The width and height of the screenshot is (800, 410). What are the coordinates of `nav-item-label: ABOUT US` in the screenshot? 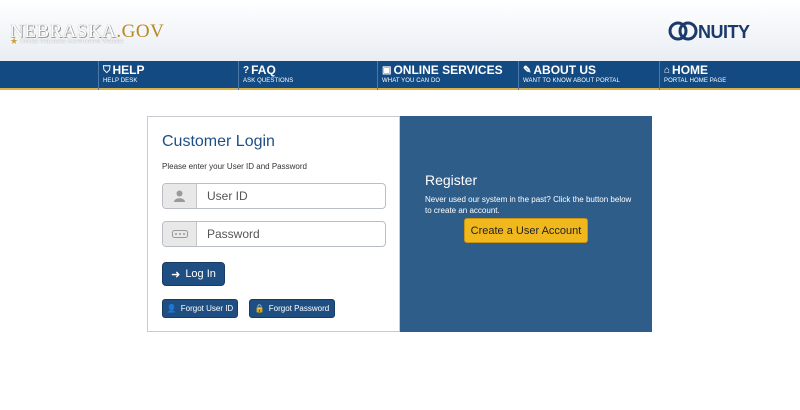 It's located at (565, 70).